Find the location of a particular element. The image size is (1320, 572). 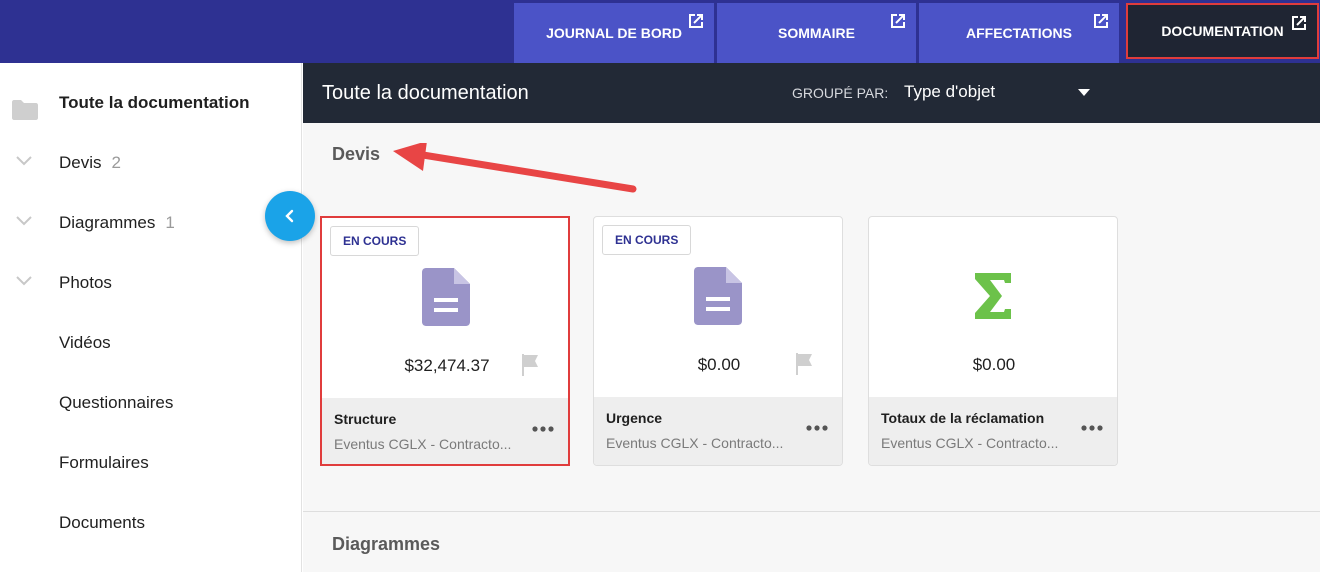

folder-icon is located at coordinates (25, 110).